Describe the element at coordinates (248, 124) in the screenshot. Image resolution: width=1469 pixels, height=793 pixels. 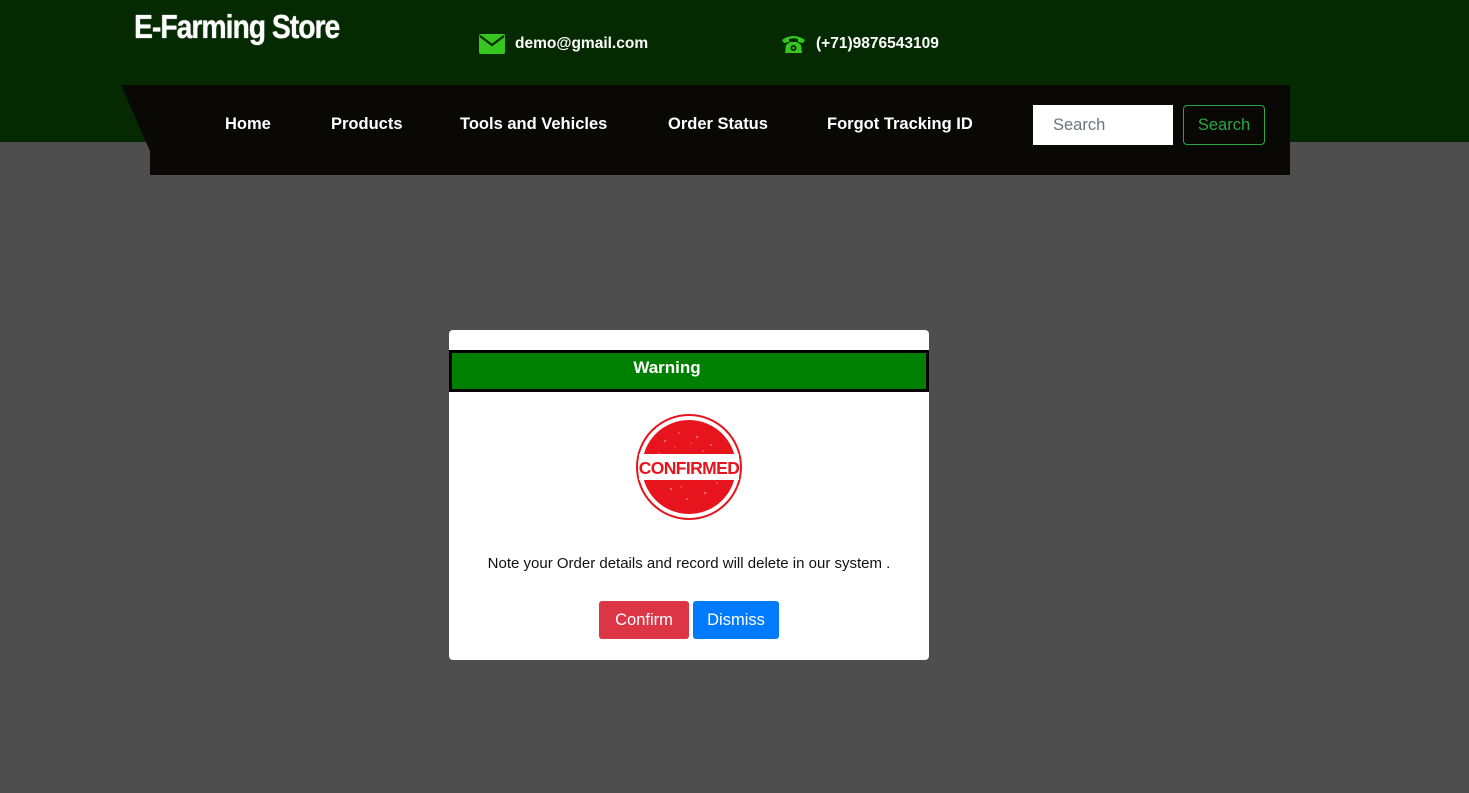
I see `nav-home: Home` at that location.